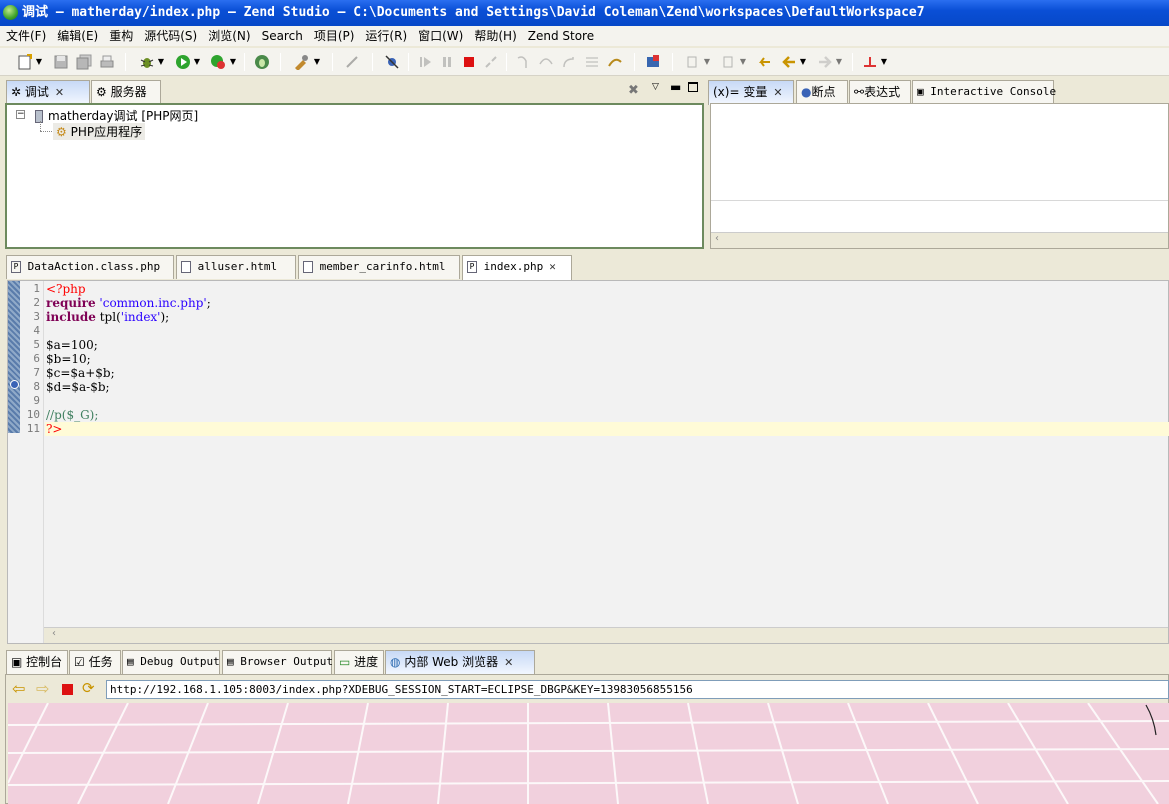 This screenshot has height=804, width=1169. I want to click on view-menu-icon: ▽, so click(655, 87).